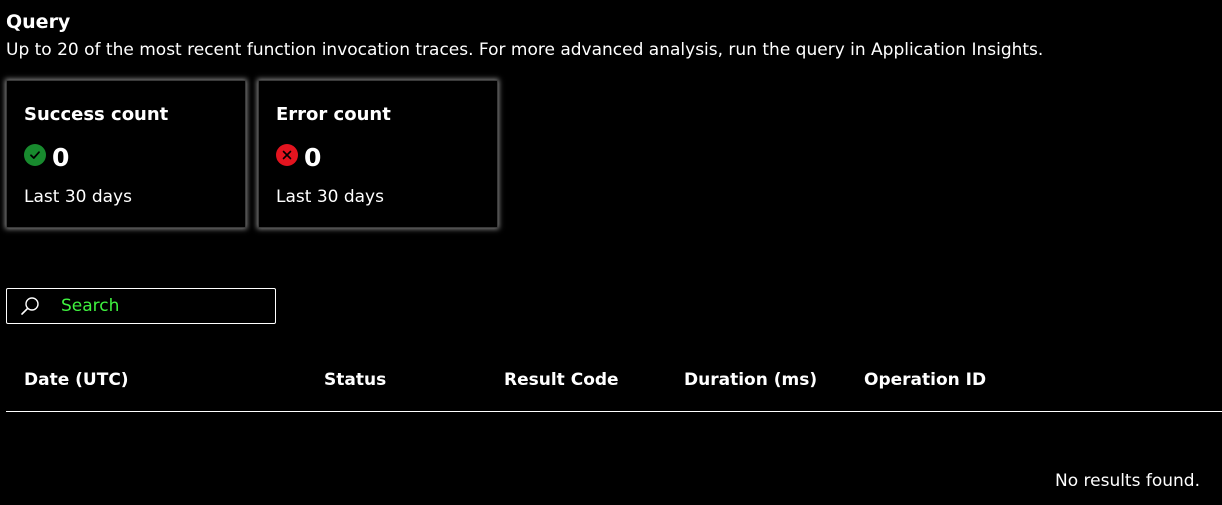  What do you see at coordinates (126, 154) in the screenshot?
I see `success-count-card: Success count 0 Last 30 days` at bounding box center [126, 154].